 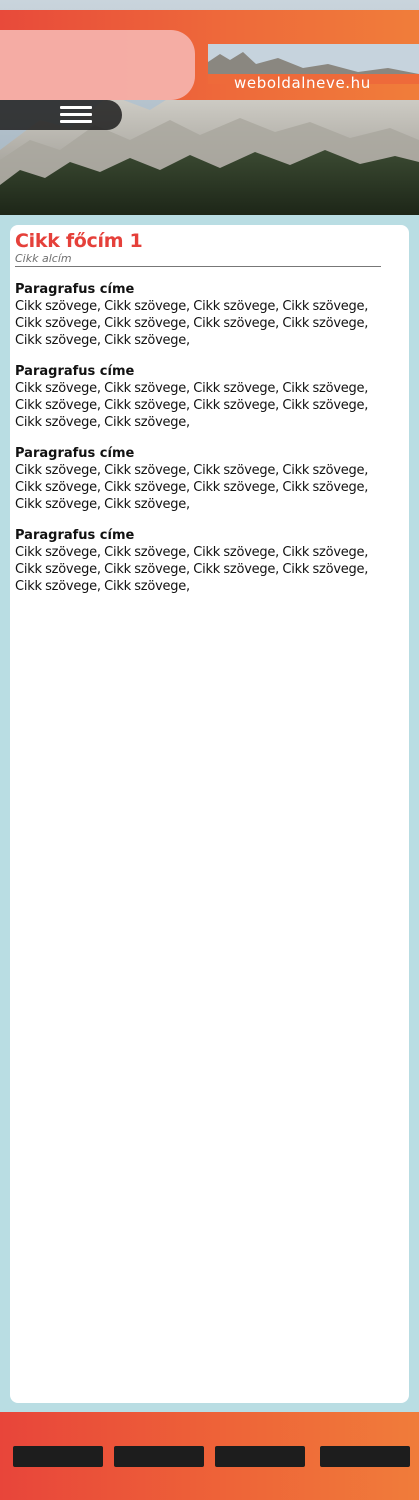 I want to click on header-banner: weboldalneve.hu, so click(x=209, y=107).